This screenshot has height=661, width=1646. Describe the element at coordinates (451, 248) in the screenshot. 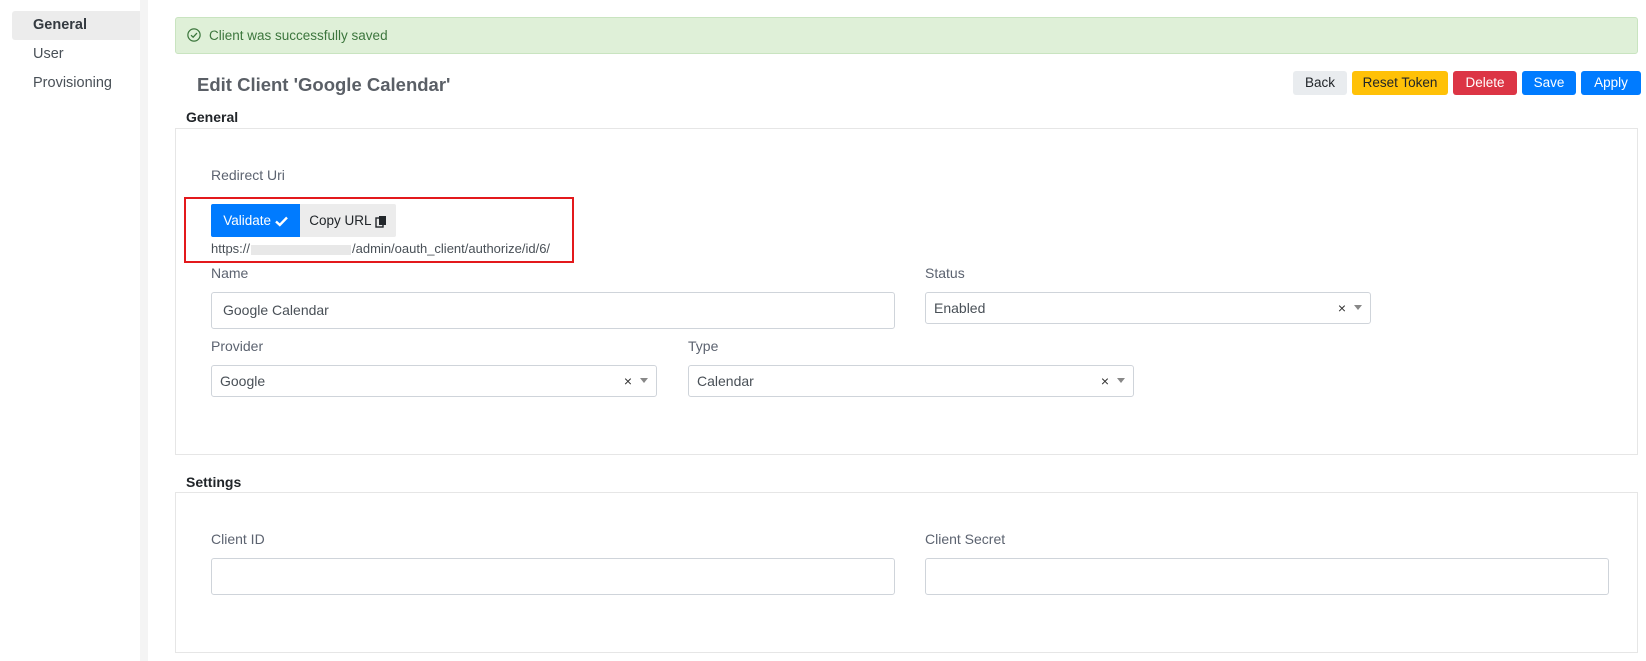

I see `uri-suffix: /admin/oauth_client/authorize/id/6/` at that location.